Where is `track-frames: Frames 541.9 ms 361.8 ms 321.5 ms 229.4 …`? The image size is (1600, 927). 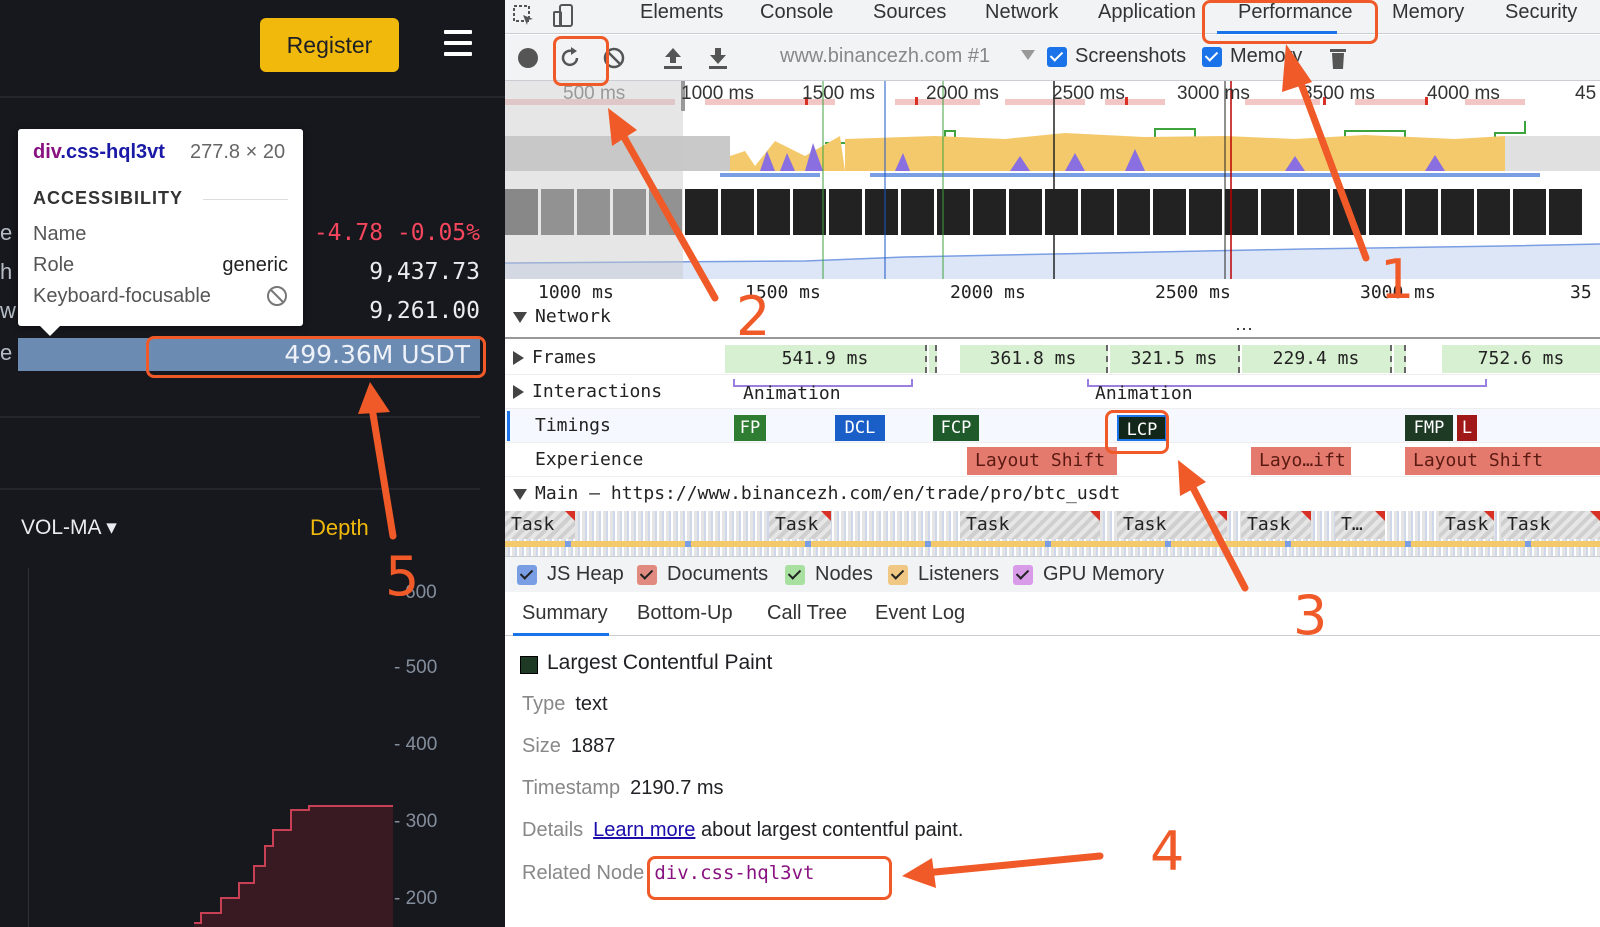 track-frames: Frames 541.9 ms 361.8 ms 321.5 ms 229.4 … is located at coordinates (1052, 358).